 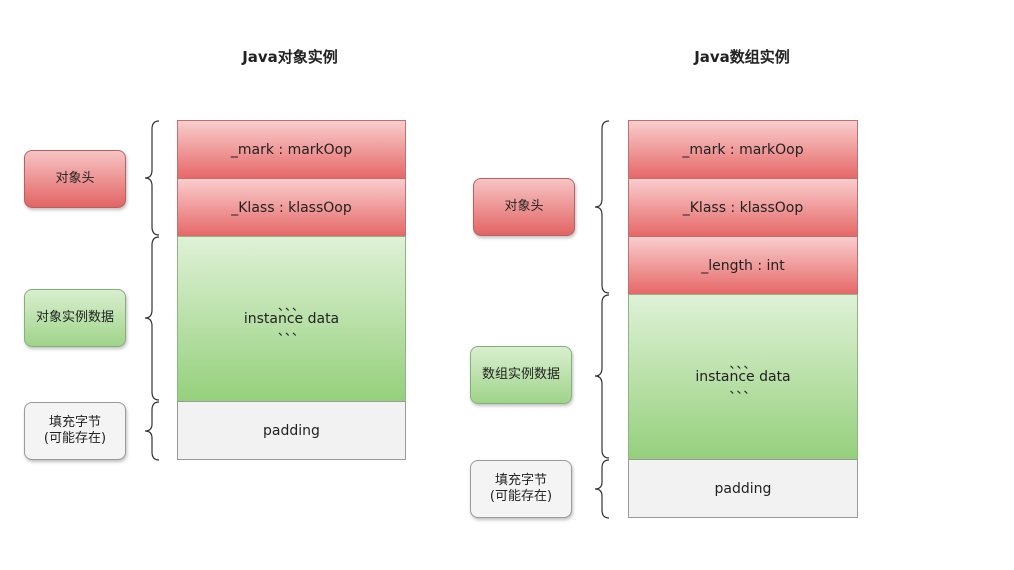 I want to click on object-header-brace, so click(x=152, y=178).